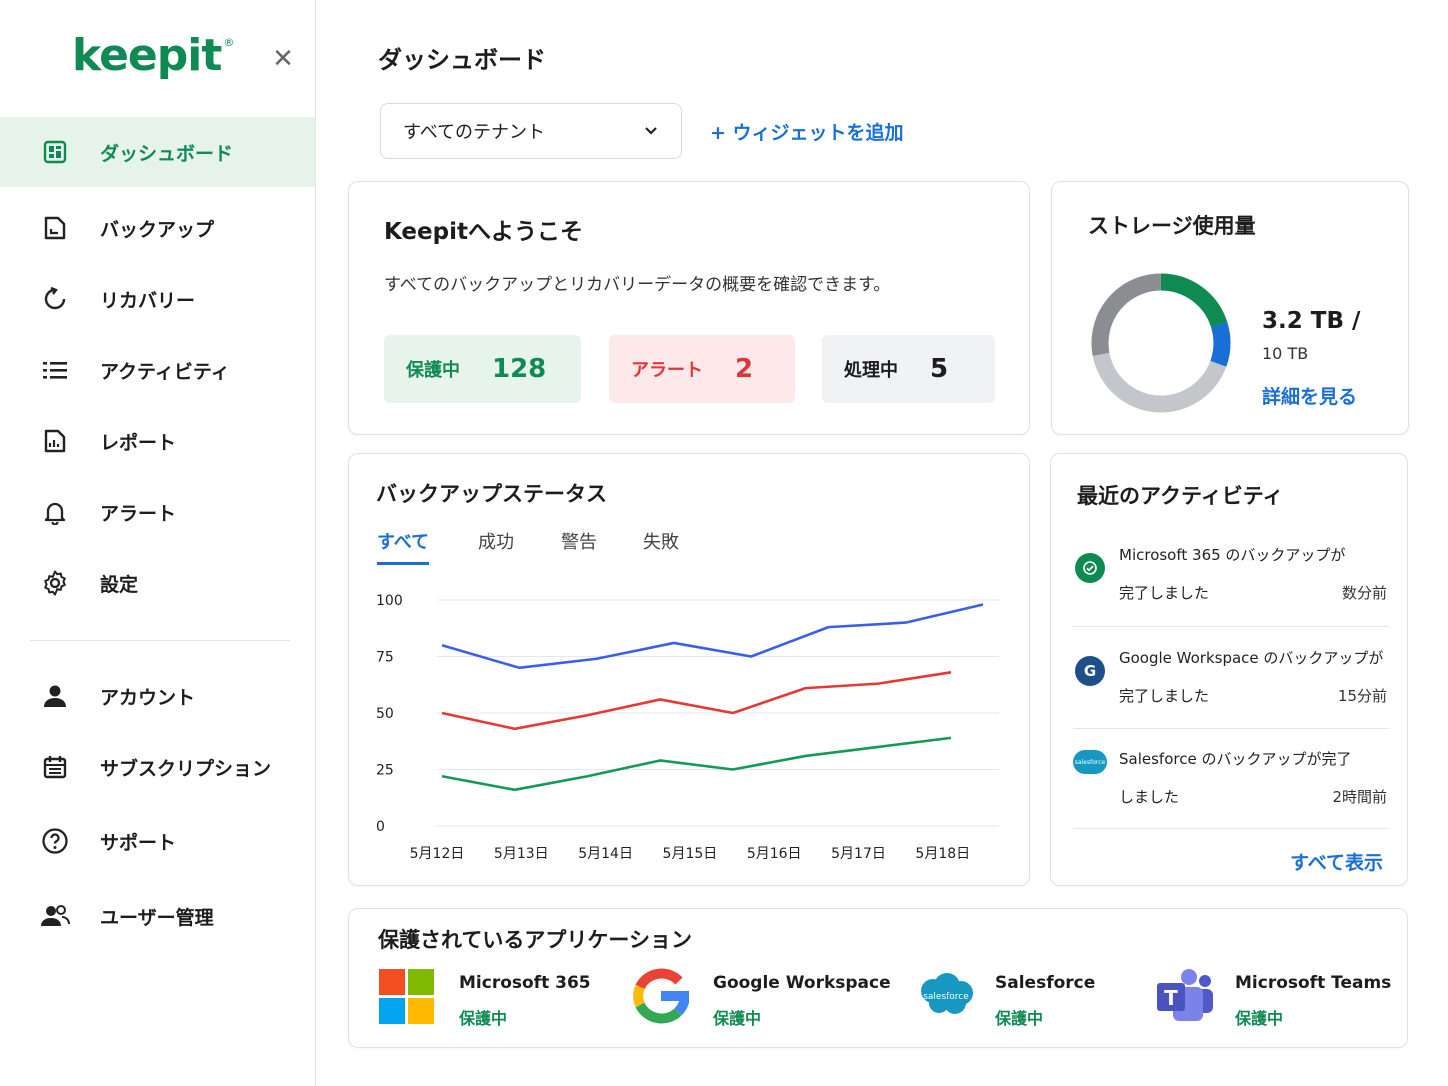 This screenshot has height=1086, width=1448. I want to click on protected-stat: 保護中 128, so click(482, 369).